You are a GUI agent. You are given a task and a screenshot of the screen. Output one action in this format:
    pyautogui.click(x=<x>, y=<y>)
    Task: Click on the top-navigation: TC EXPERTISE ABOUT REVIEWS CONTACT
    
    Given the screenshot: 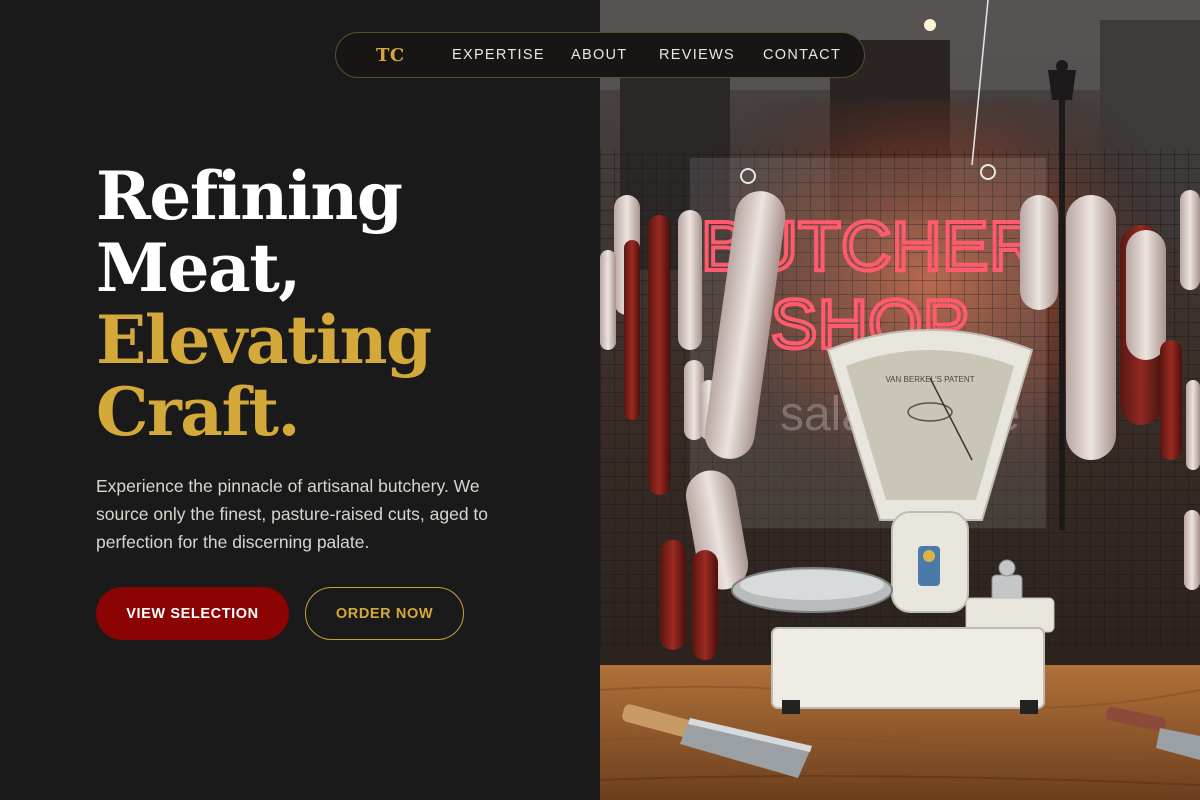 What is the action you would take?
    pyautogui.click(x=600, y=55)
    